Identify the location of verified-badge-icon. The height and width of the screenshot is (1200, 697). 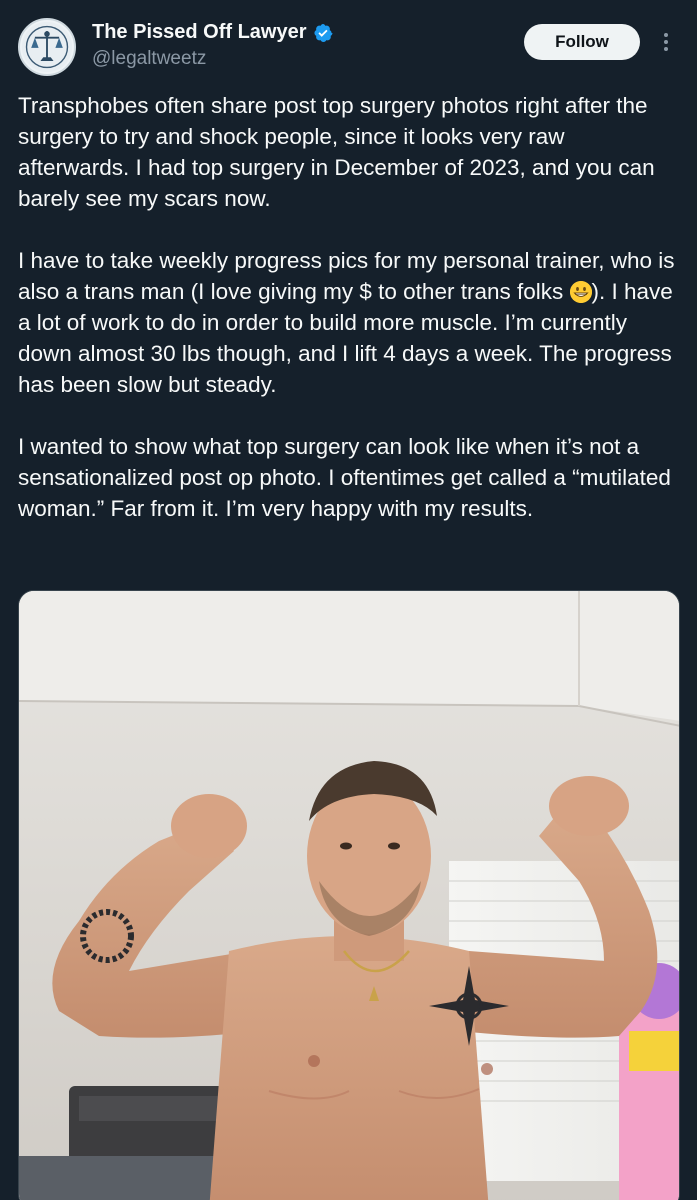
(322, 32).